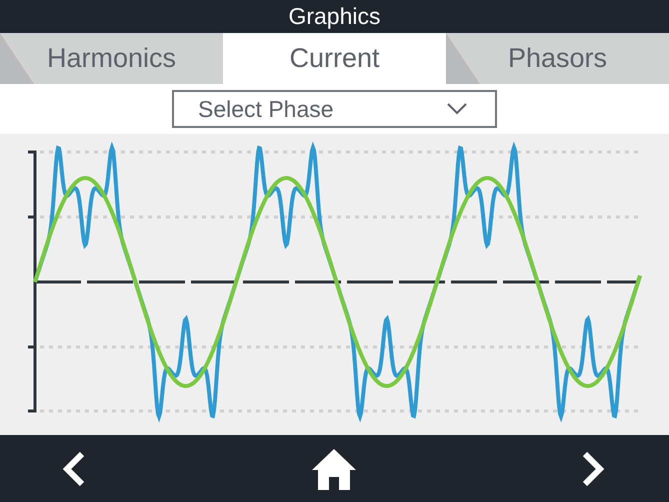  I want to click on chevron-down-icon, so click(457, 109).